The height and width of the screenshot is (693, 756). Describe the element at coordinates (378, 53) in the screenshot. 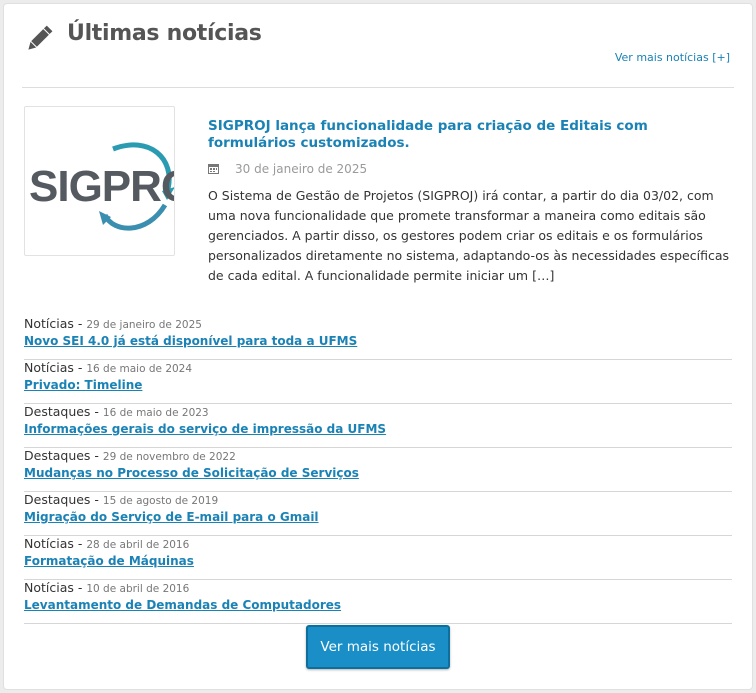

I see `widget-header: Últimas notícias Ver mais notícias [+]` at that location.